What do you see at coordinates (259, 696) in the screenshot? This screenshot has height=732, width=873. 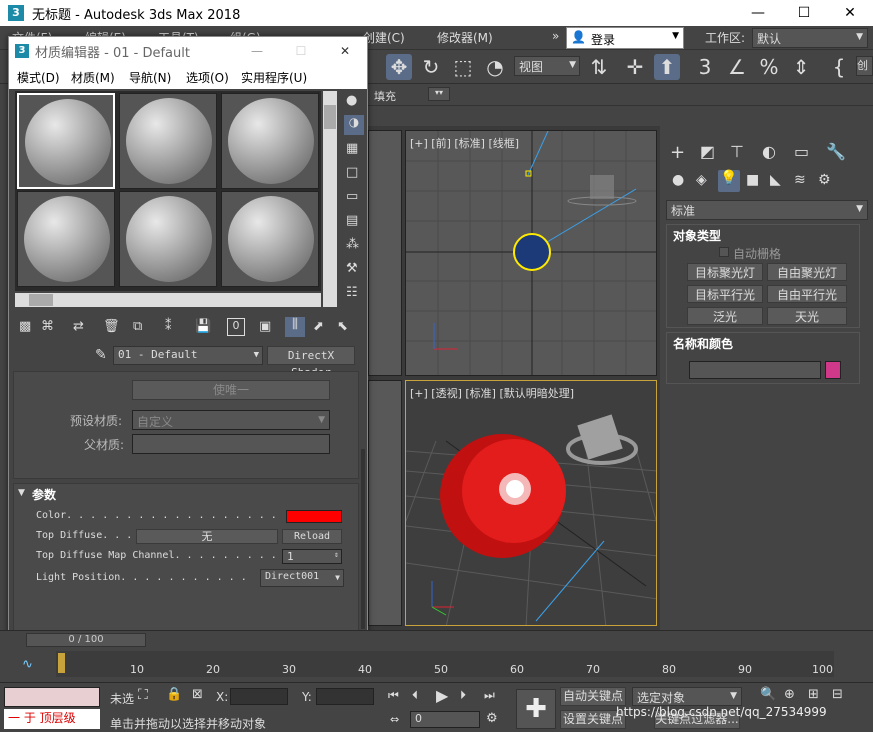 I see `x-coordinate-field` at bounding box center [259, 696].